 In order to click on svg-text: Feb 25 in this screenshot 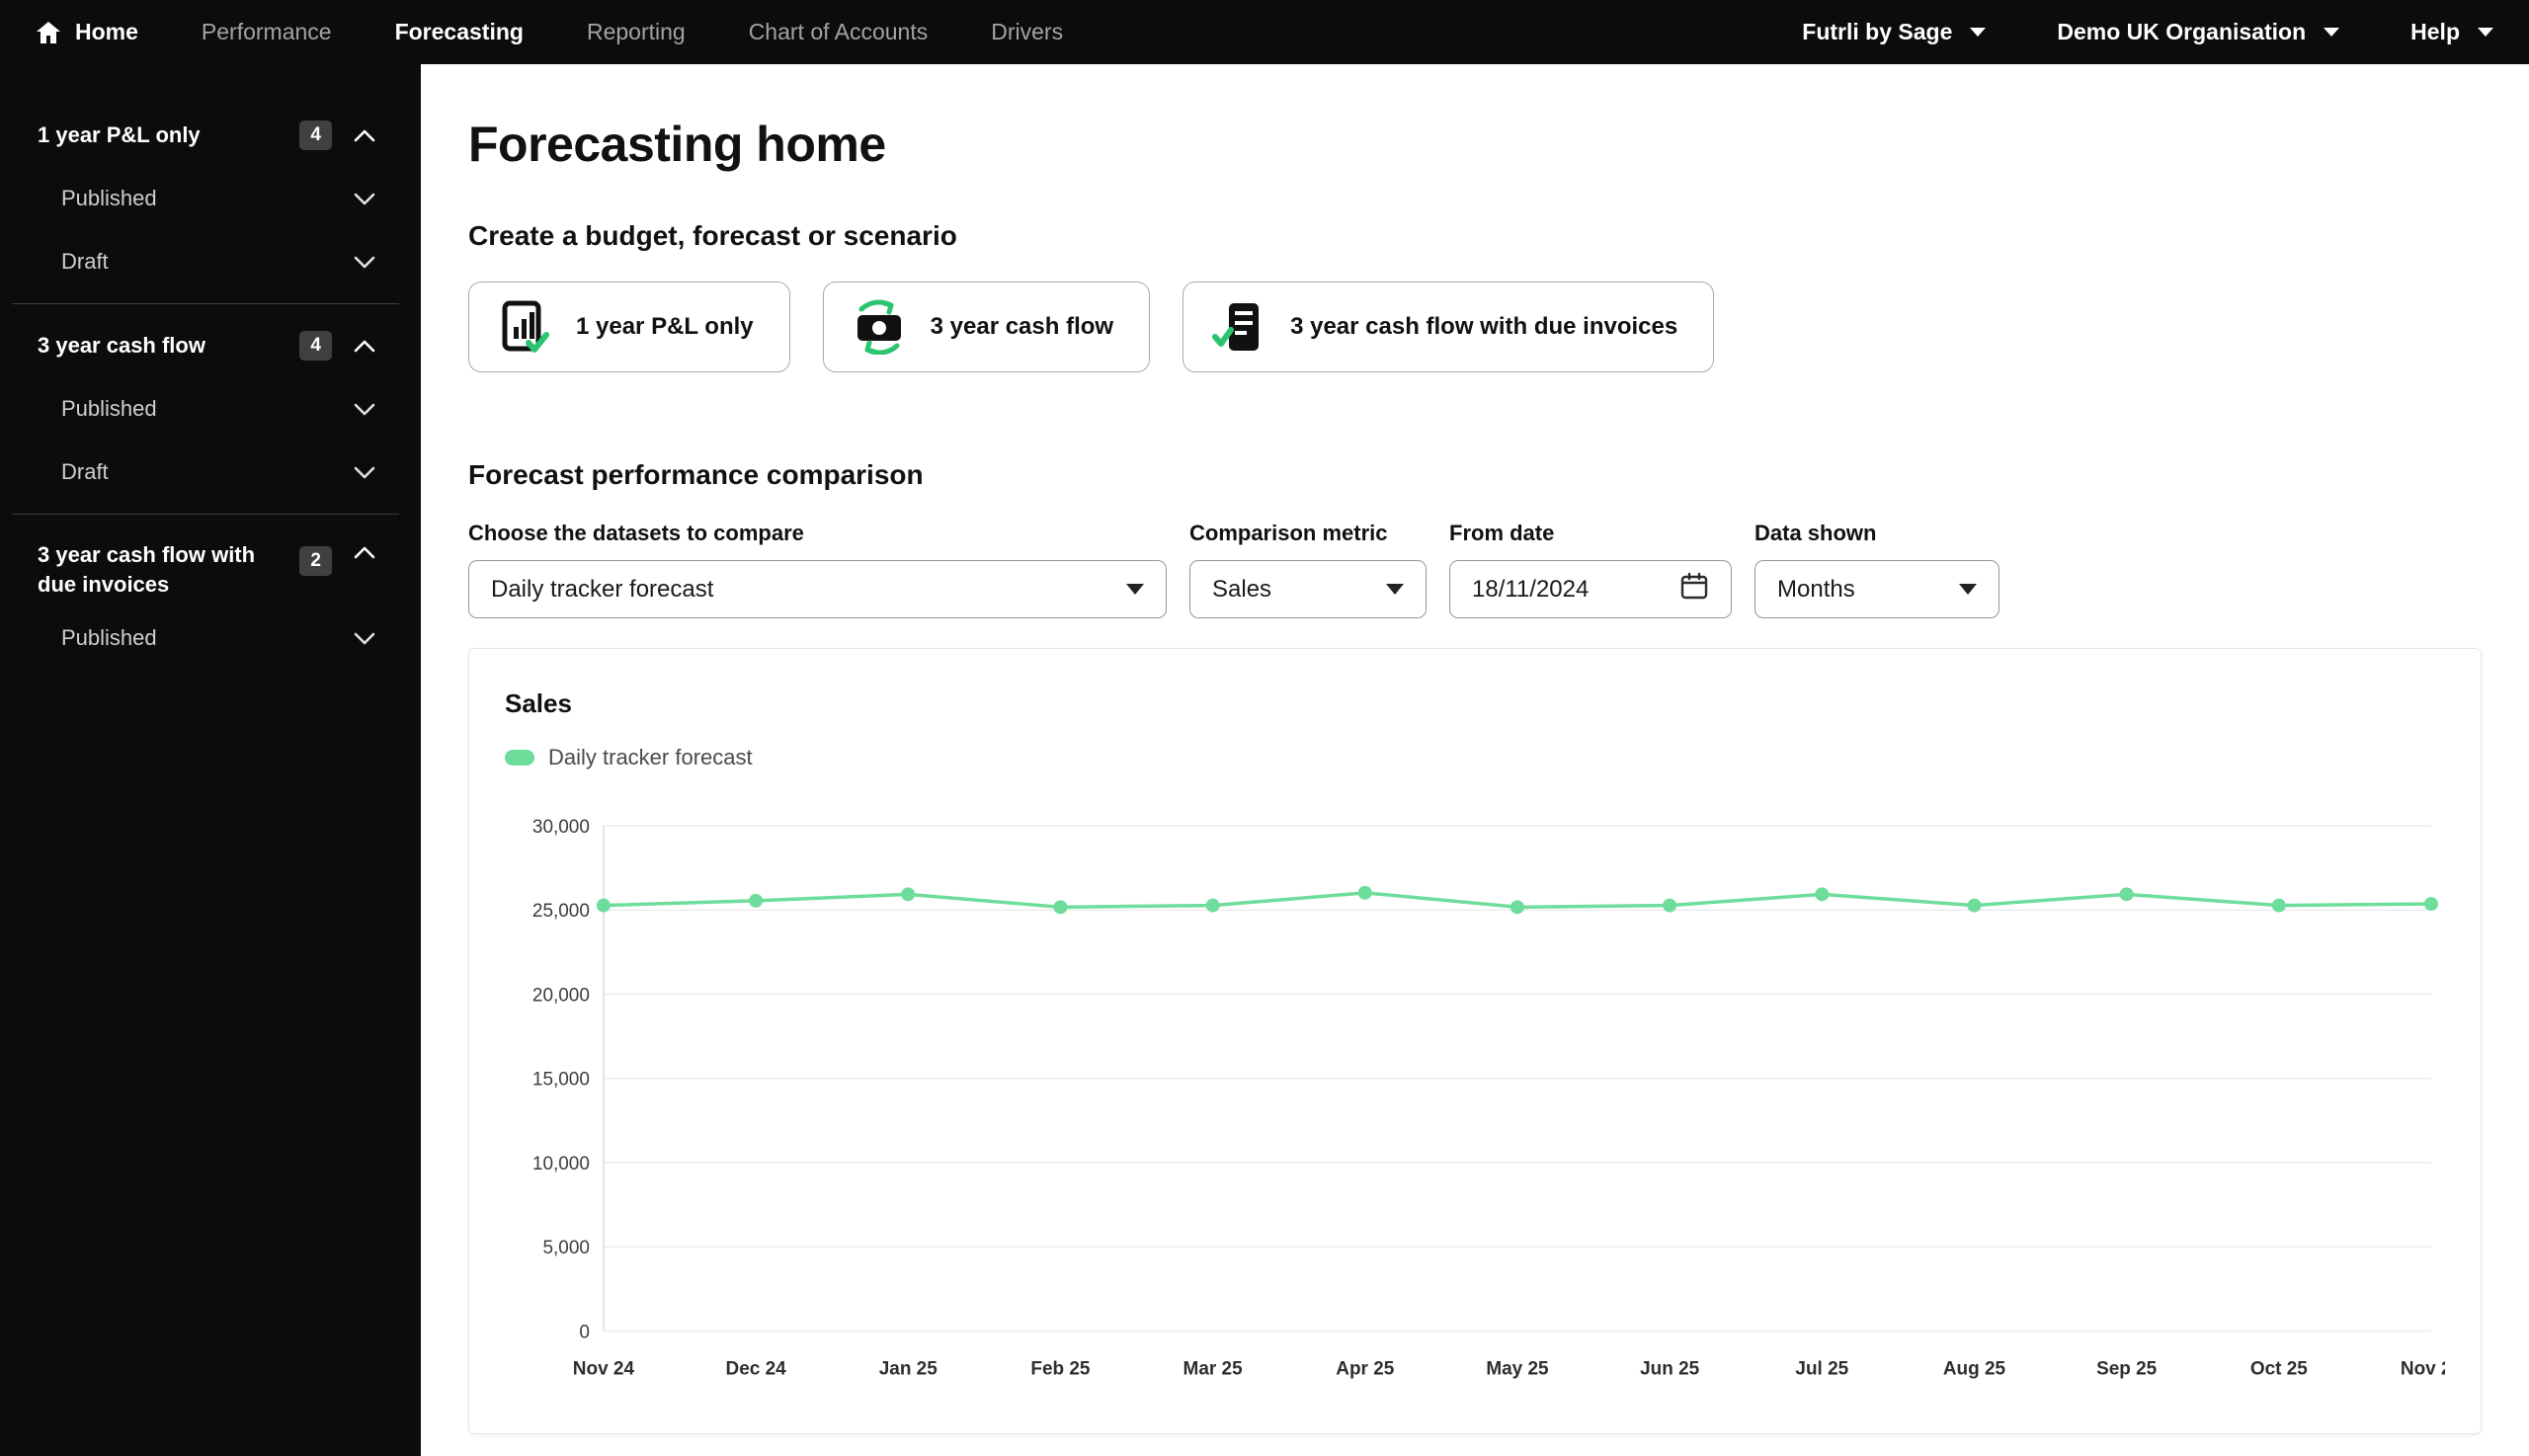, I will do `click(1060, 1368)`.